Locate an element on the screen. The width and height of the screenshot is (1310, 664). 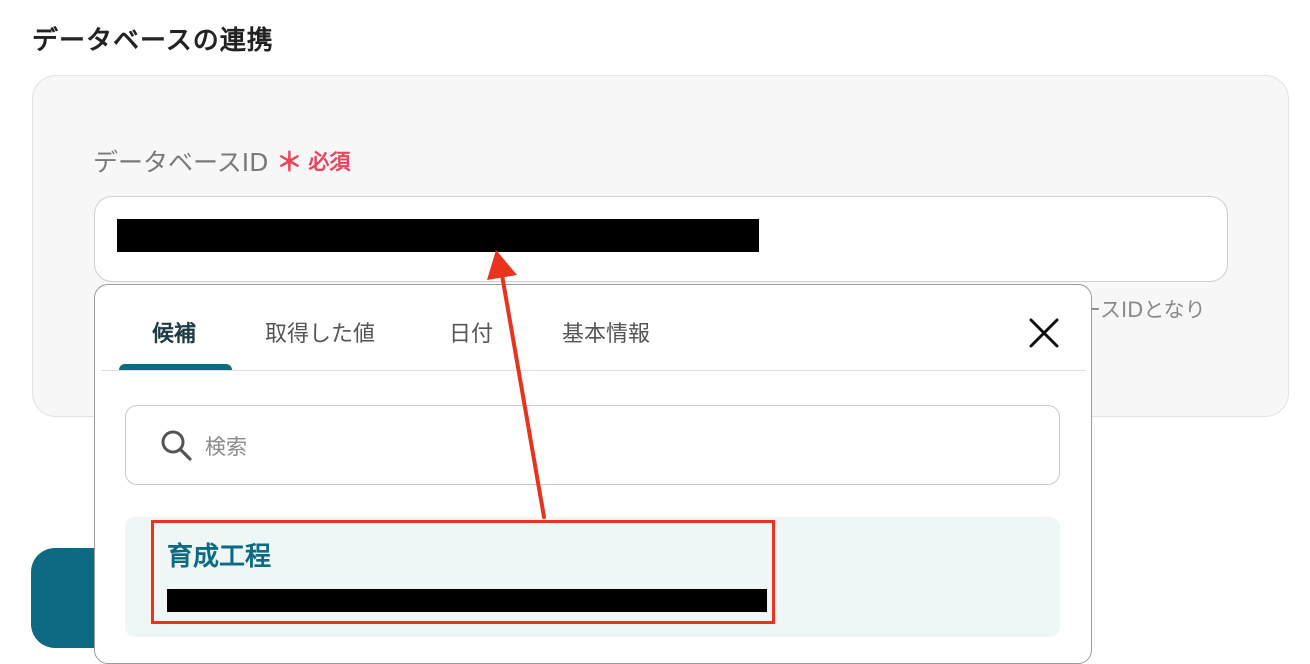
search-input is located at coordinates (605, 447).